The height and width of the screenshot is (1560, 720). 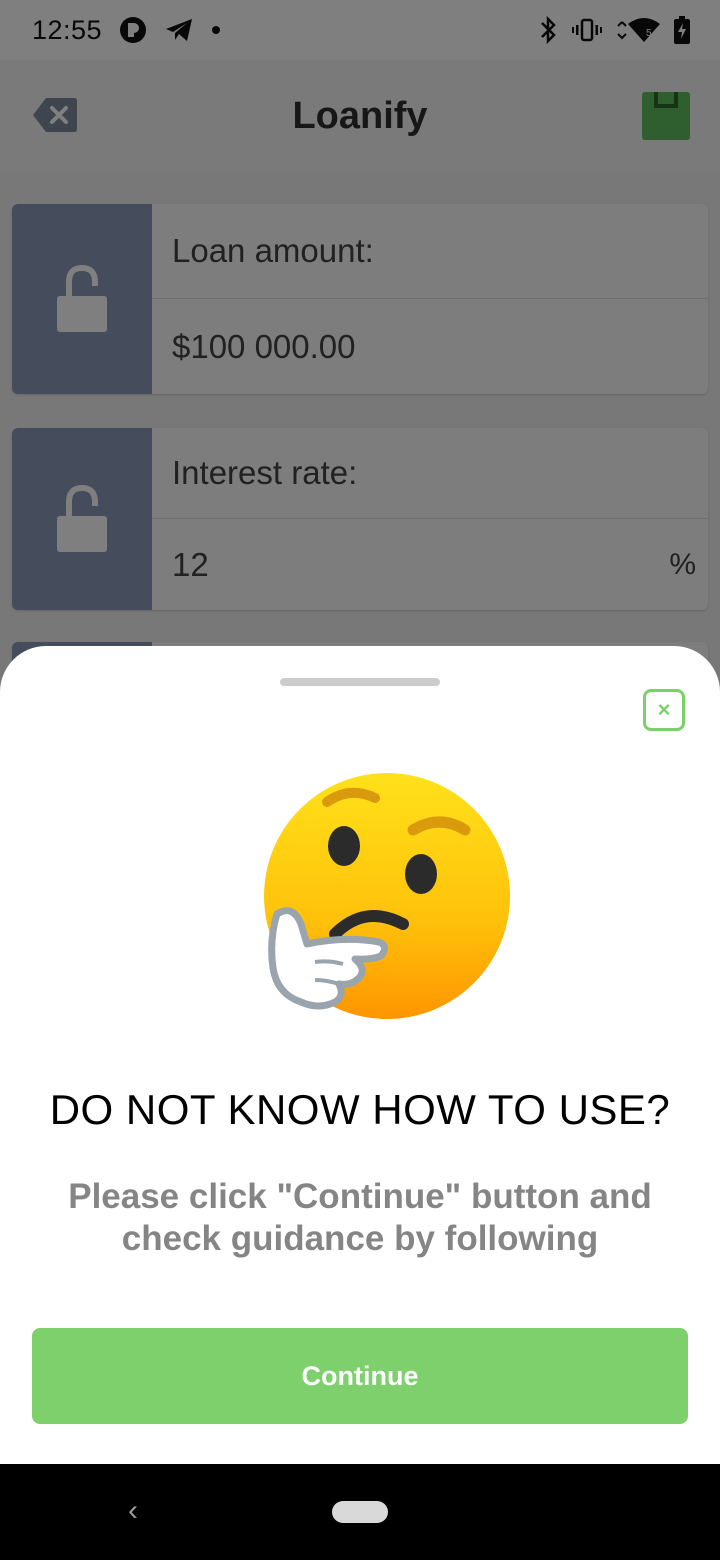 What do you see at coordinates (360, 1109) in the screenshot?
I see `sheet-title: DO NOT KNOW HOW TO USE?` at bounding box center [360, 1109].